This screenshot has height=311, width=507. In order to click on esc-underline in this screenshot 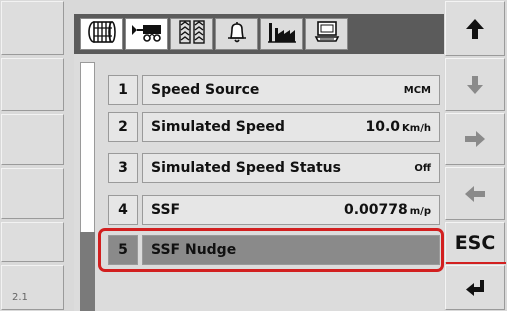, I will do `click(476, 263)`.